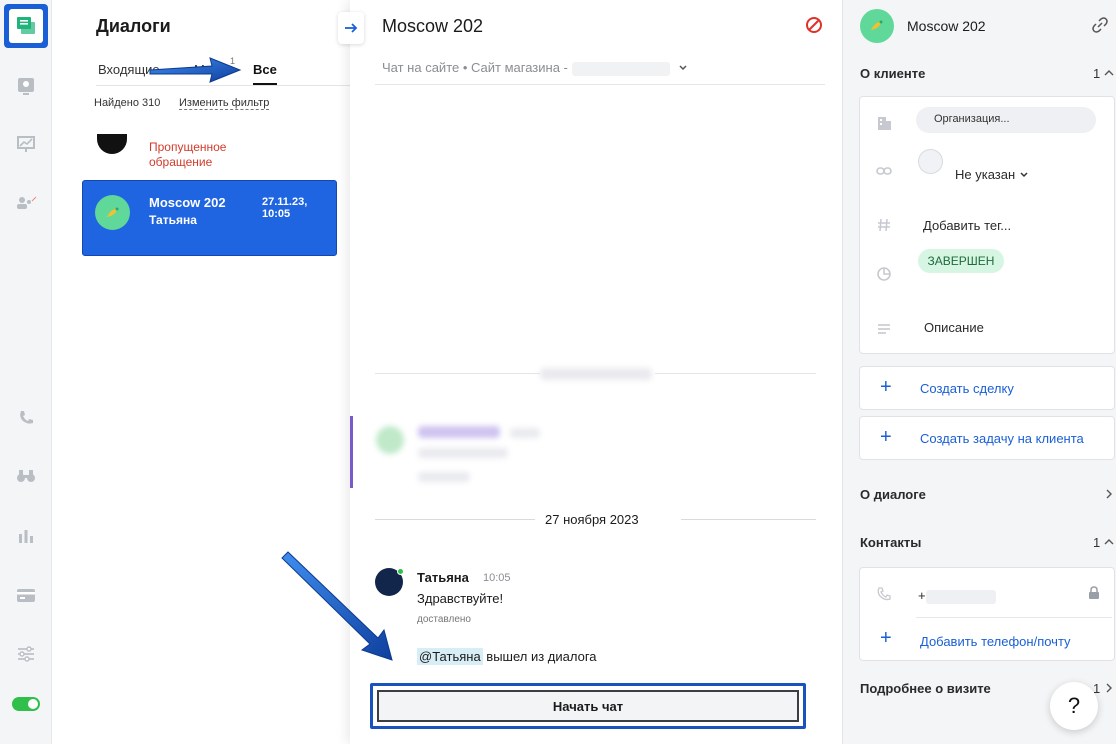  What do you see at coordinates (223, 70) in the screenshot?
I see `dialog-tabs: Входящие М 1 Все` at bounding box center [223, 70].